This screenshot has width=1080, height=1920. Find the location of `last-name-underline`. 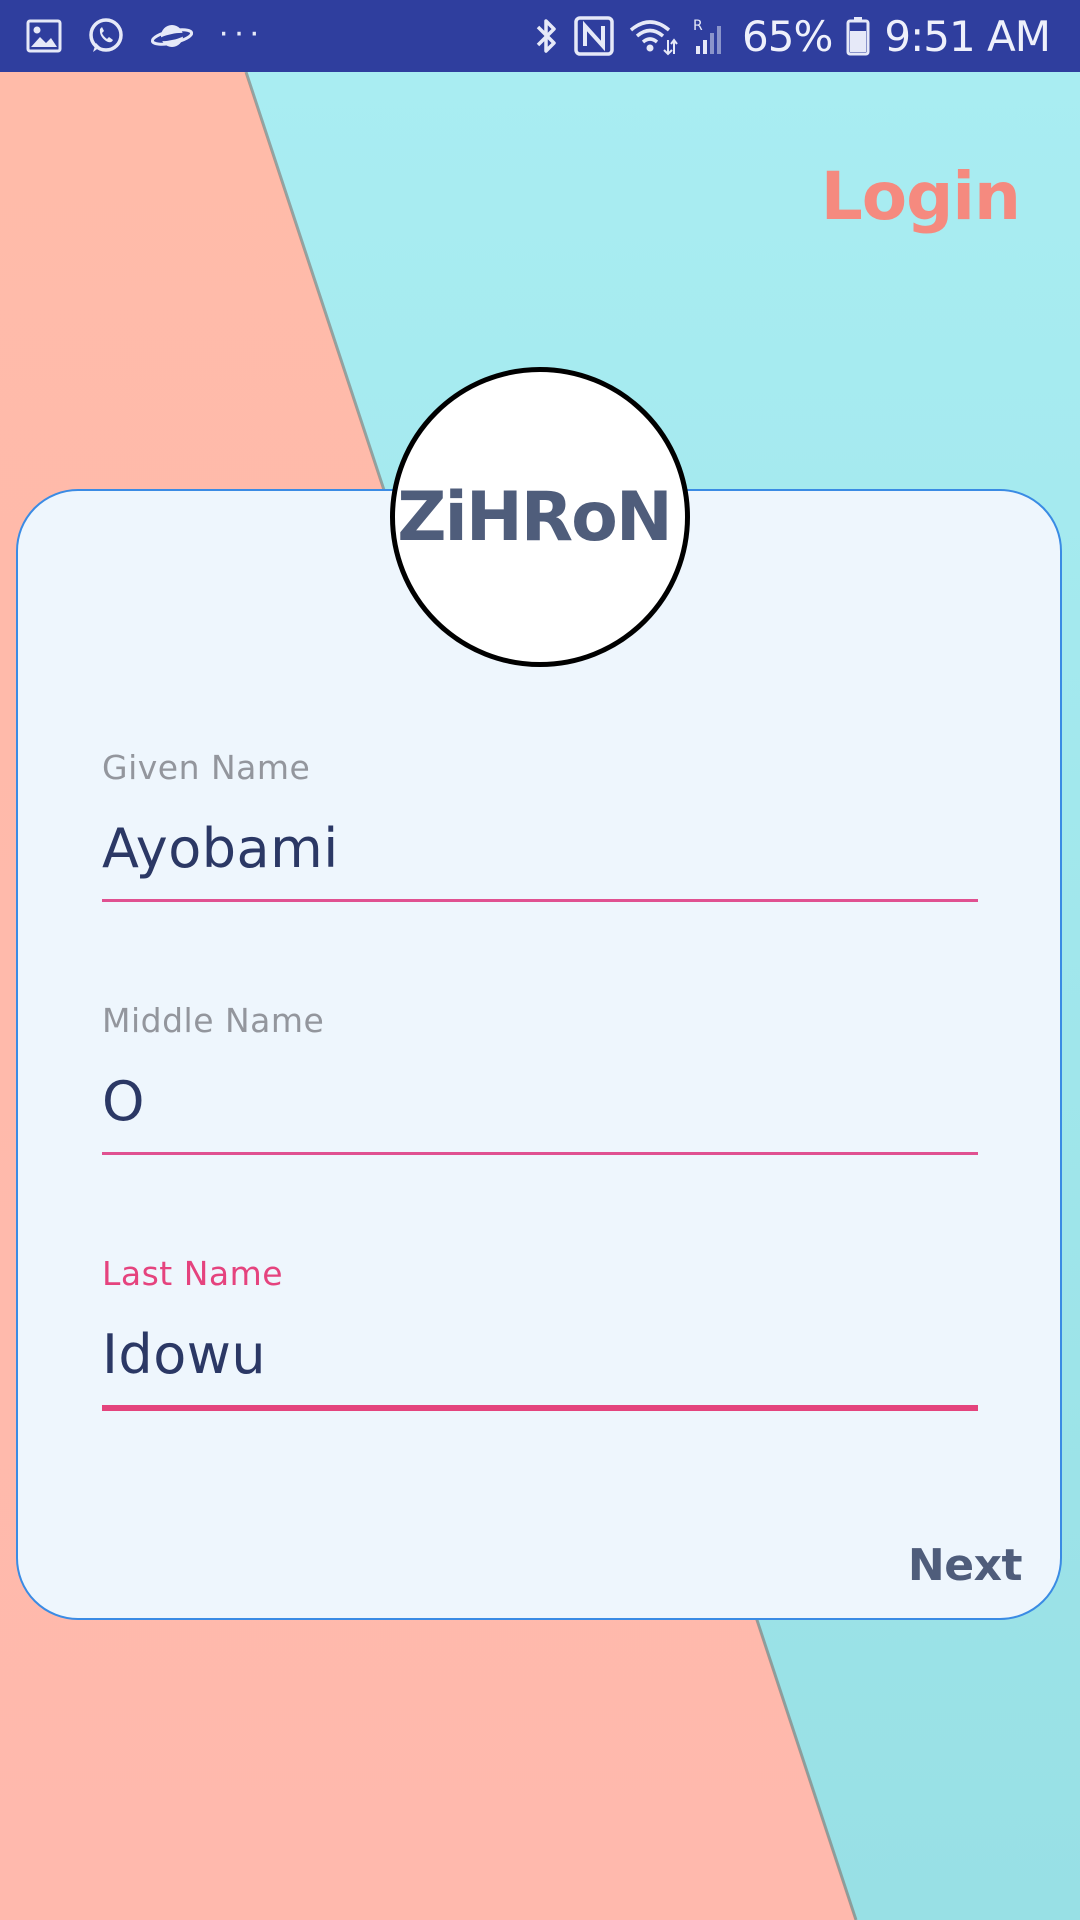

last-name-underline is located at coordinates (540, 1408).